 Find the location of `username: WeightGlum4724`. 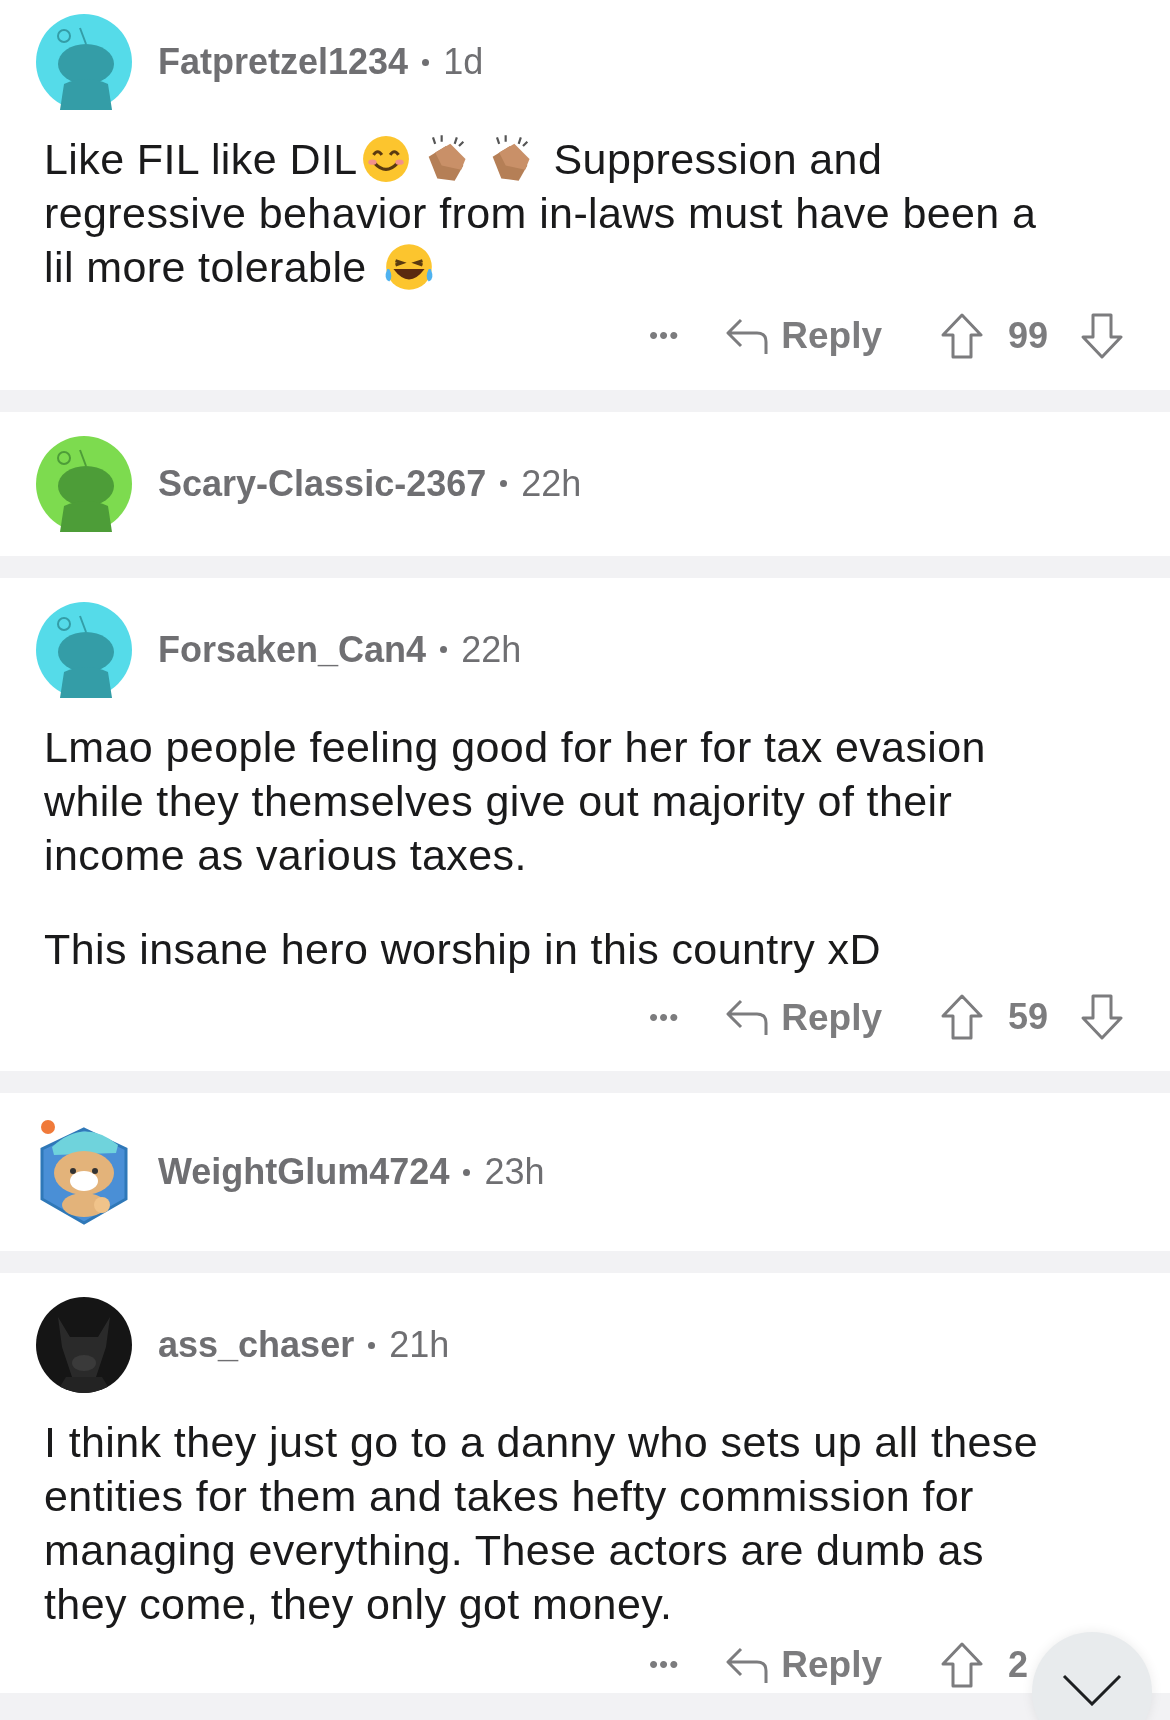

username: WeightGlum4724 is located at coordinates (304, 1172).